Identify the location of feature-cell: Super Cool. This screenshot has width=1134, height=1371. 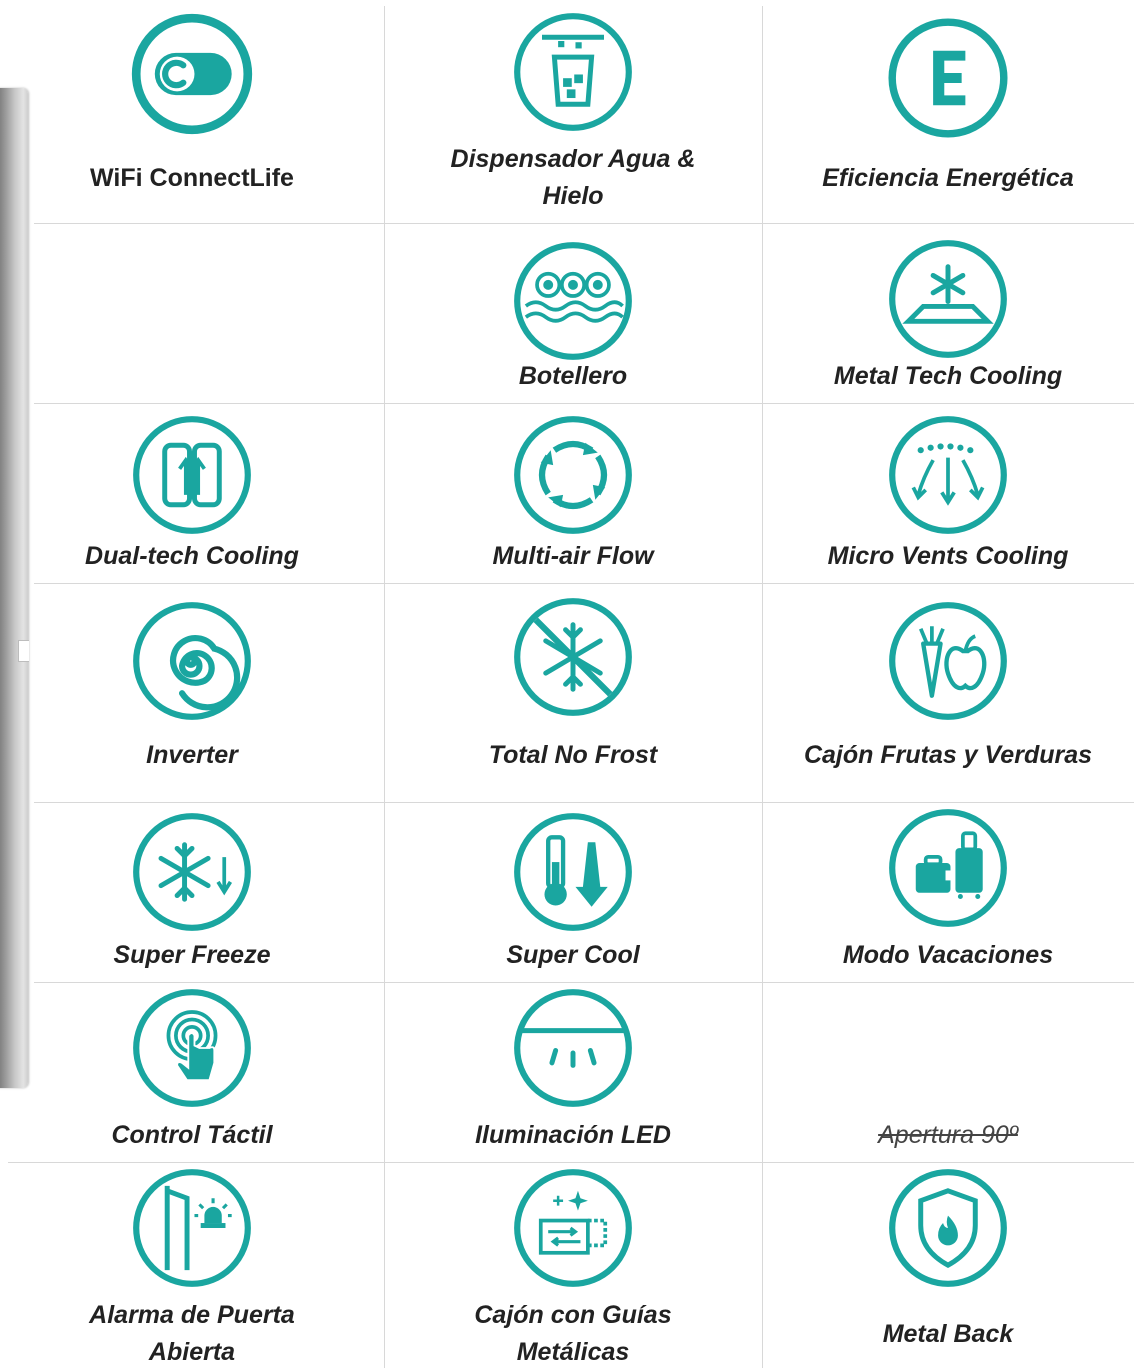
(573, 892).